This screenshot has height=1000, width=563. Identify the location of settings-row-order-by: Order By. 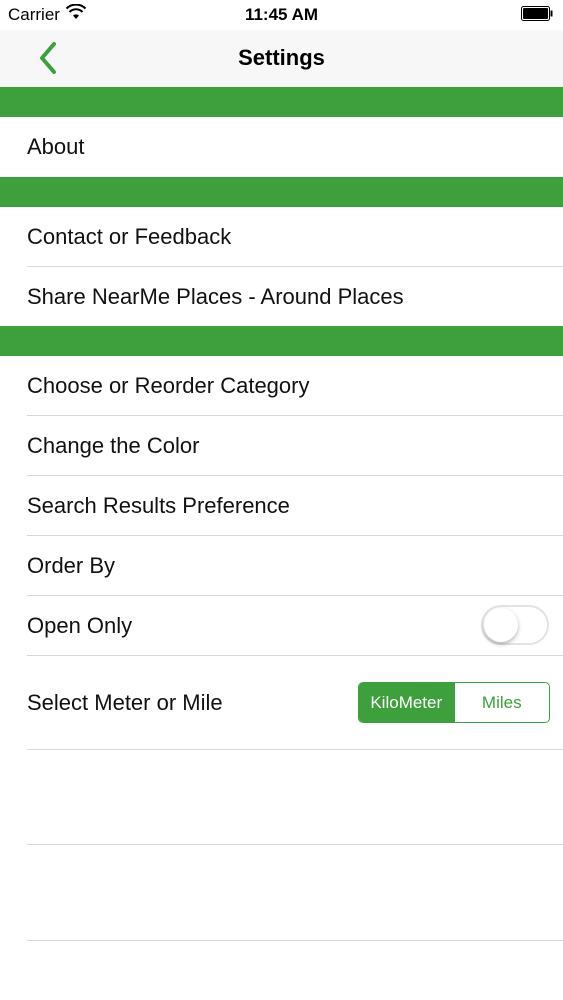
(281, 565).